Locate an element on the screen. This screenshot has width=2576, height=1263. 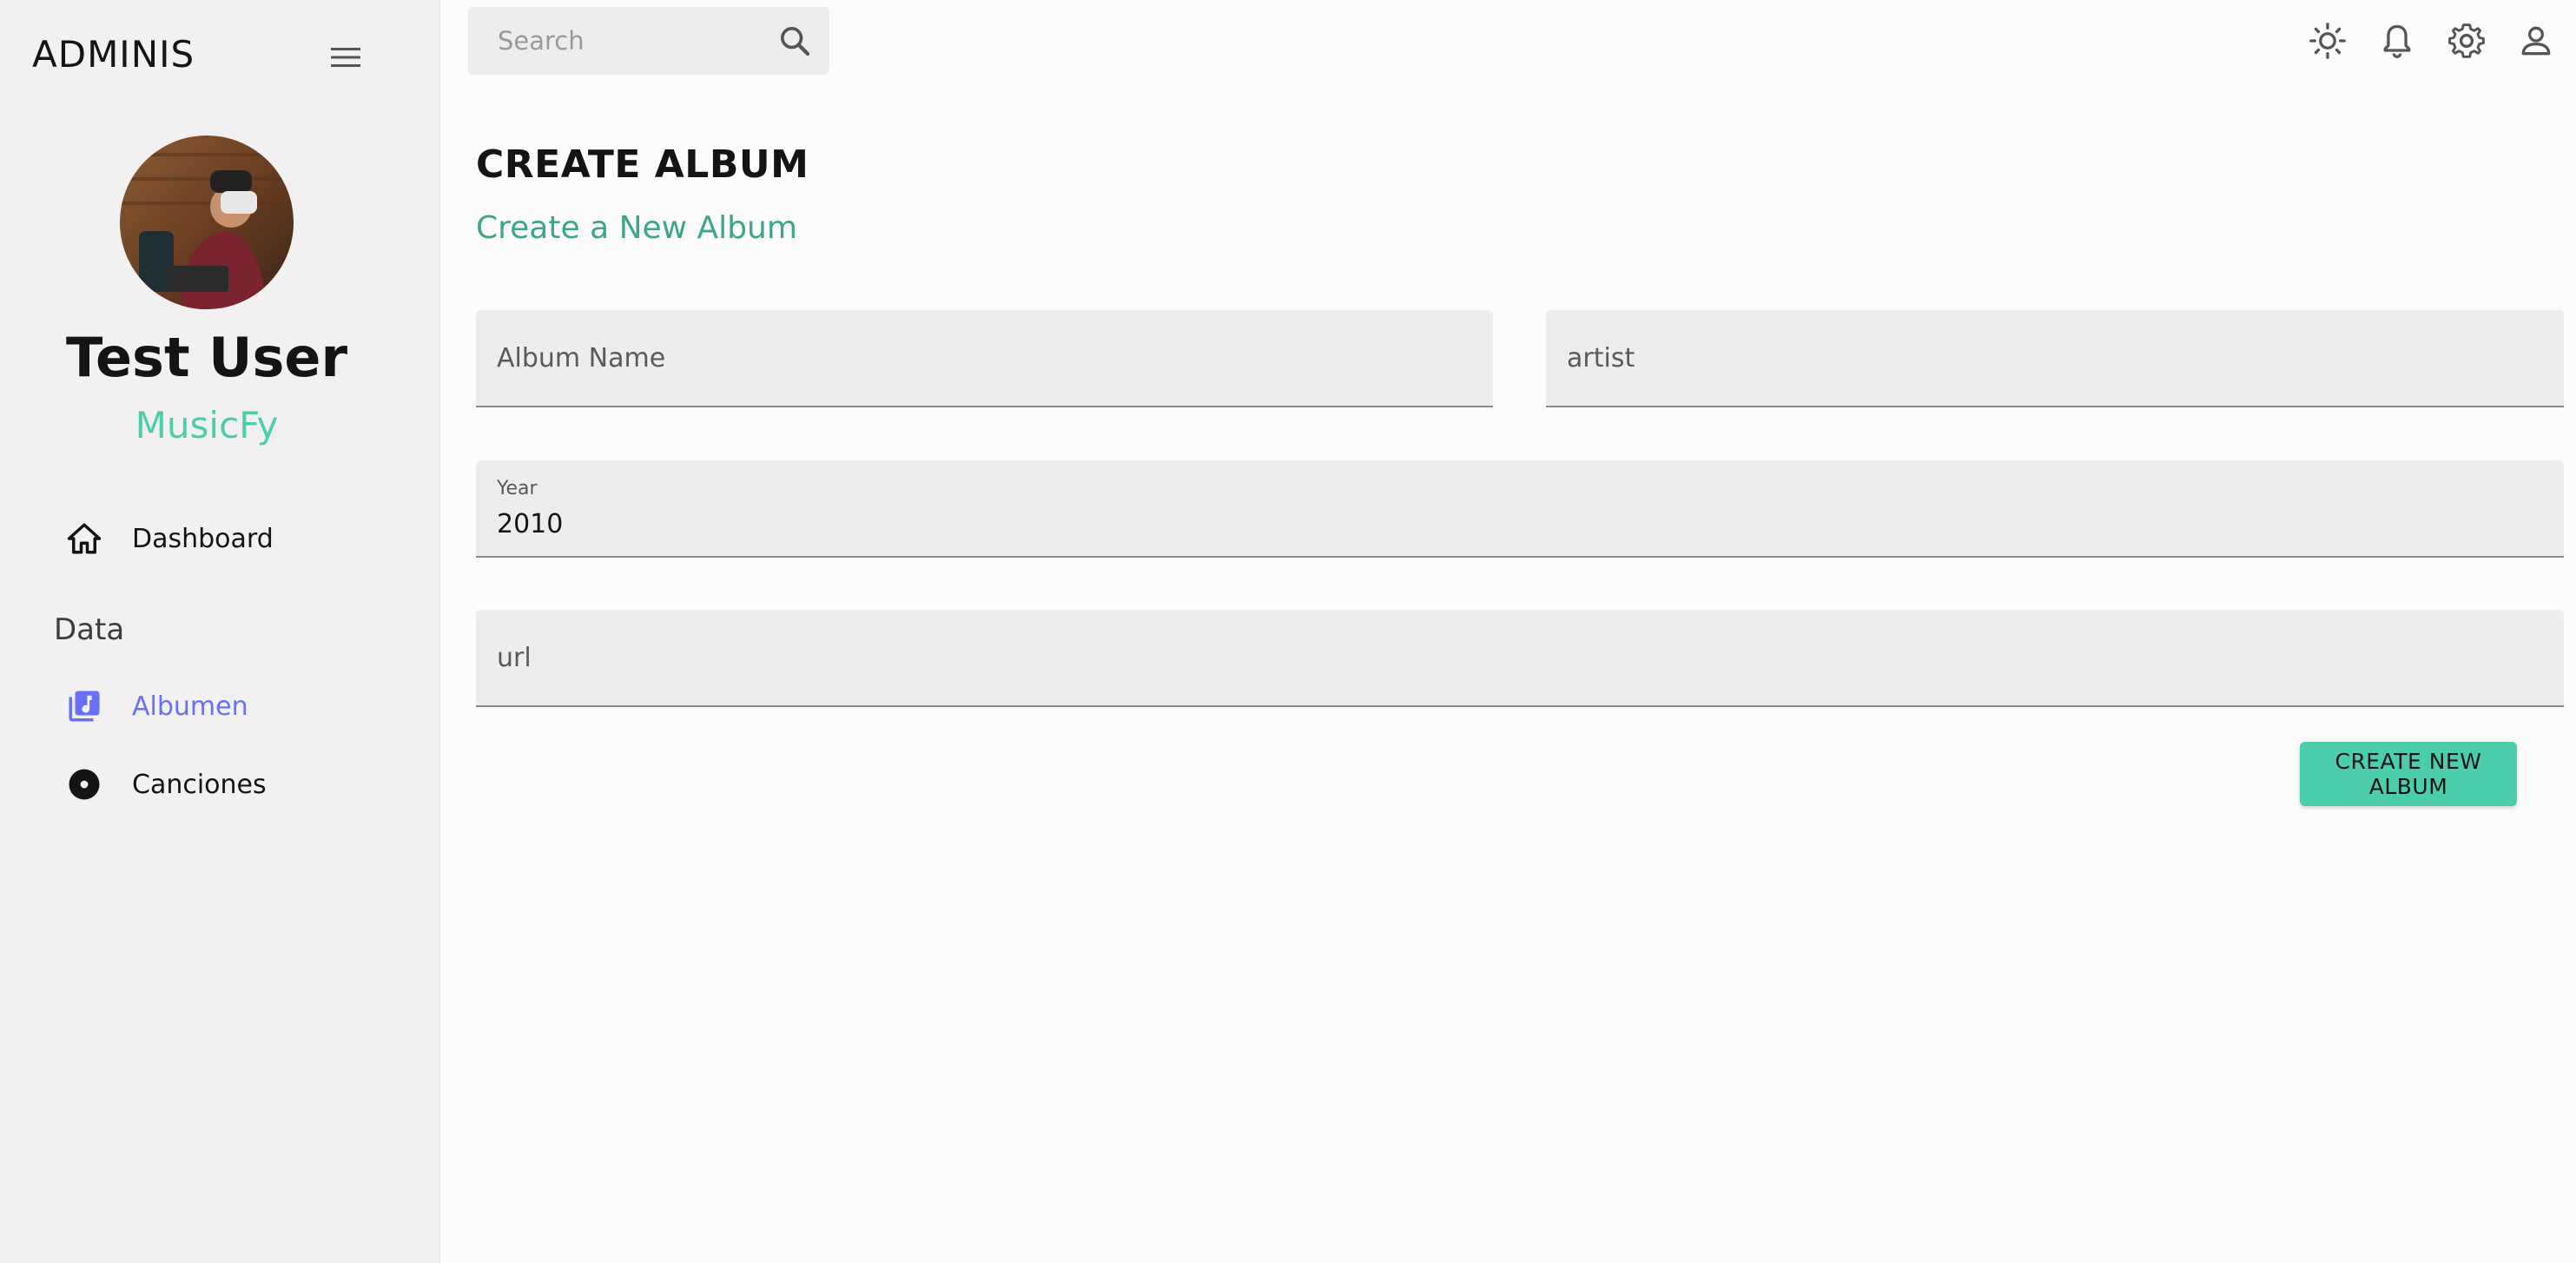
light-mode-icon is located at coordinates (2327, 41).